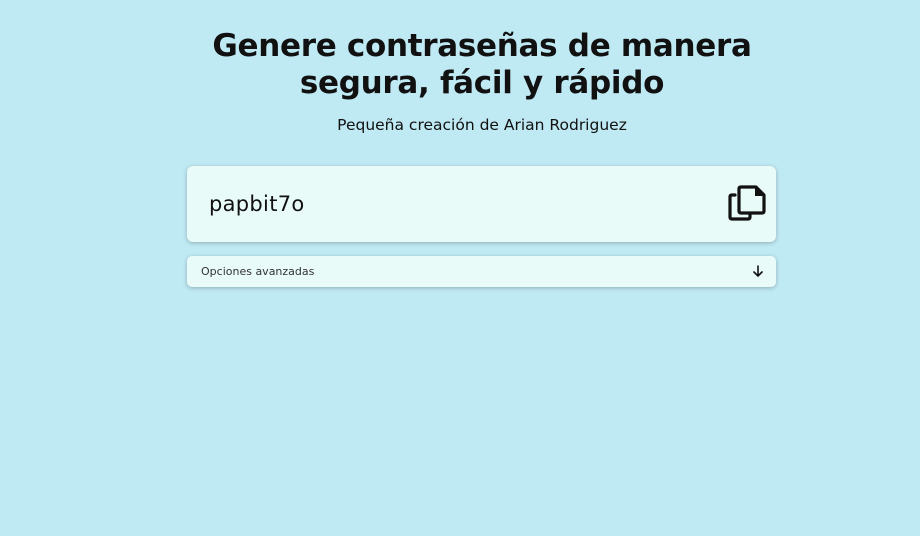  I want to click on page-subtitle: Pequeña creación de Arian Rodriguez, so click(482, 125).